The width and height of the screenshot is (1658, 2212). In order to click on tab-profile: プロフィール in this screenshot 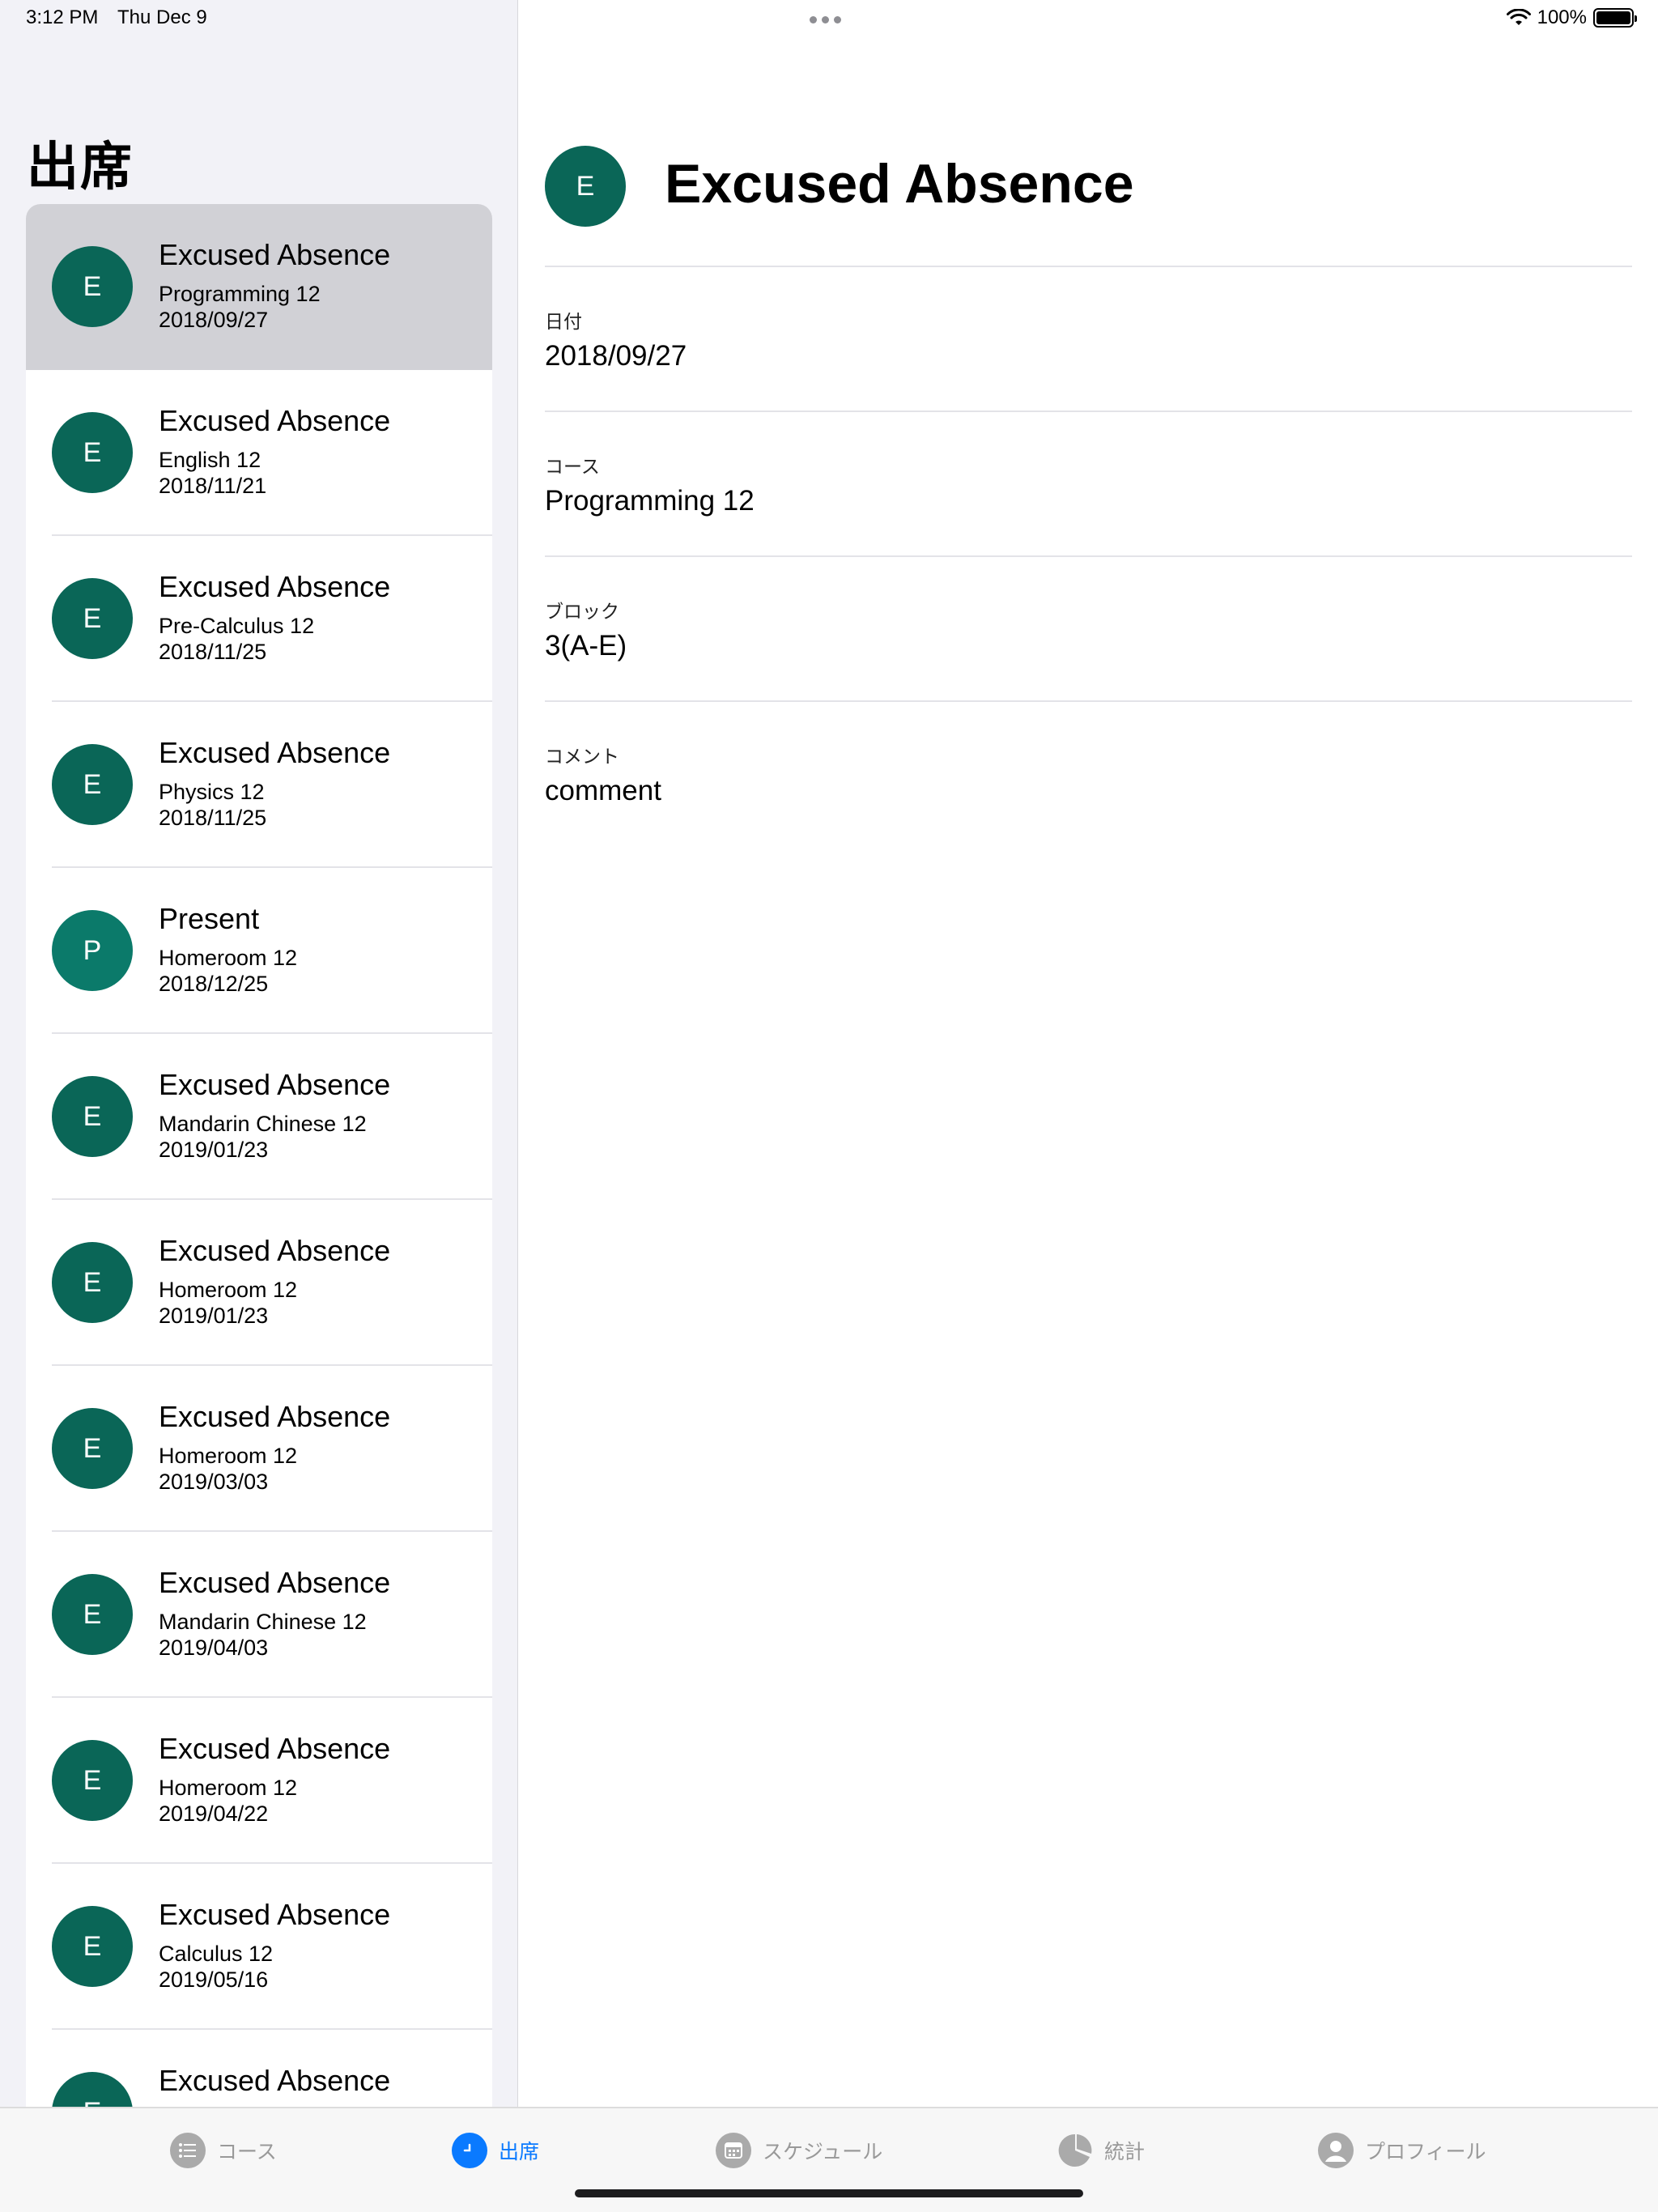, I will do `click(1402, 2150)`.